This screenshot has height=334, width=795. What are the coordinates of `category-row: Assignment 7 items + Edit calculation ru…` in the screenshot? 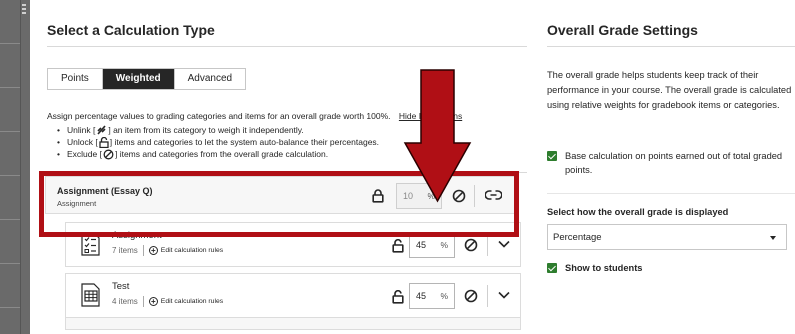 It's located at (293, 244).